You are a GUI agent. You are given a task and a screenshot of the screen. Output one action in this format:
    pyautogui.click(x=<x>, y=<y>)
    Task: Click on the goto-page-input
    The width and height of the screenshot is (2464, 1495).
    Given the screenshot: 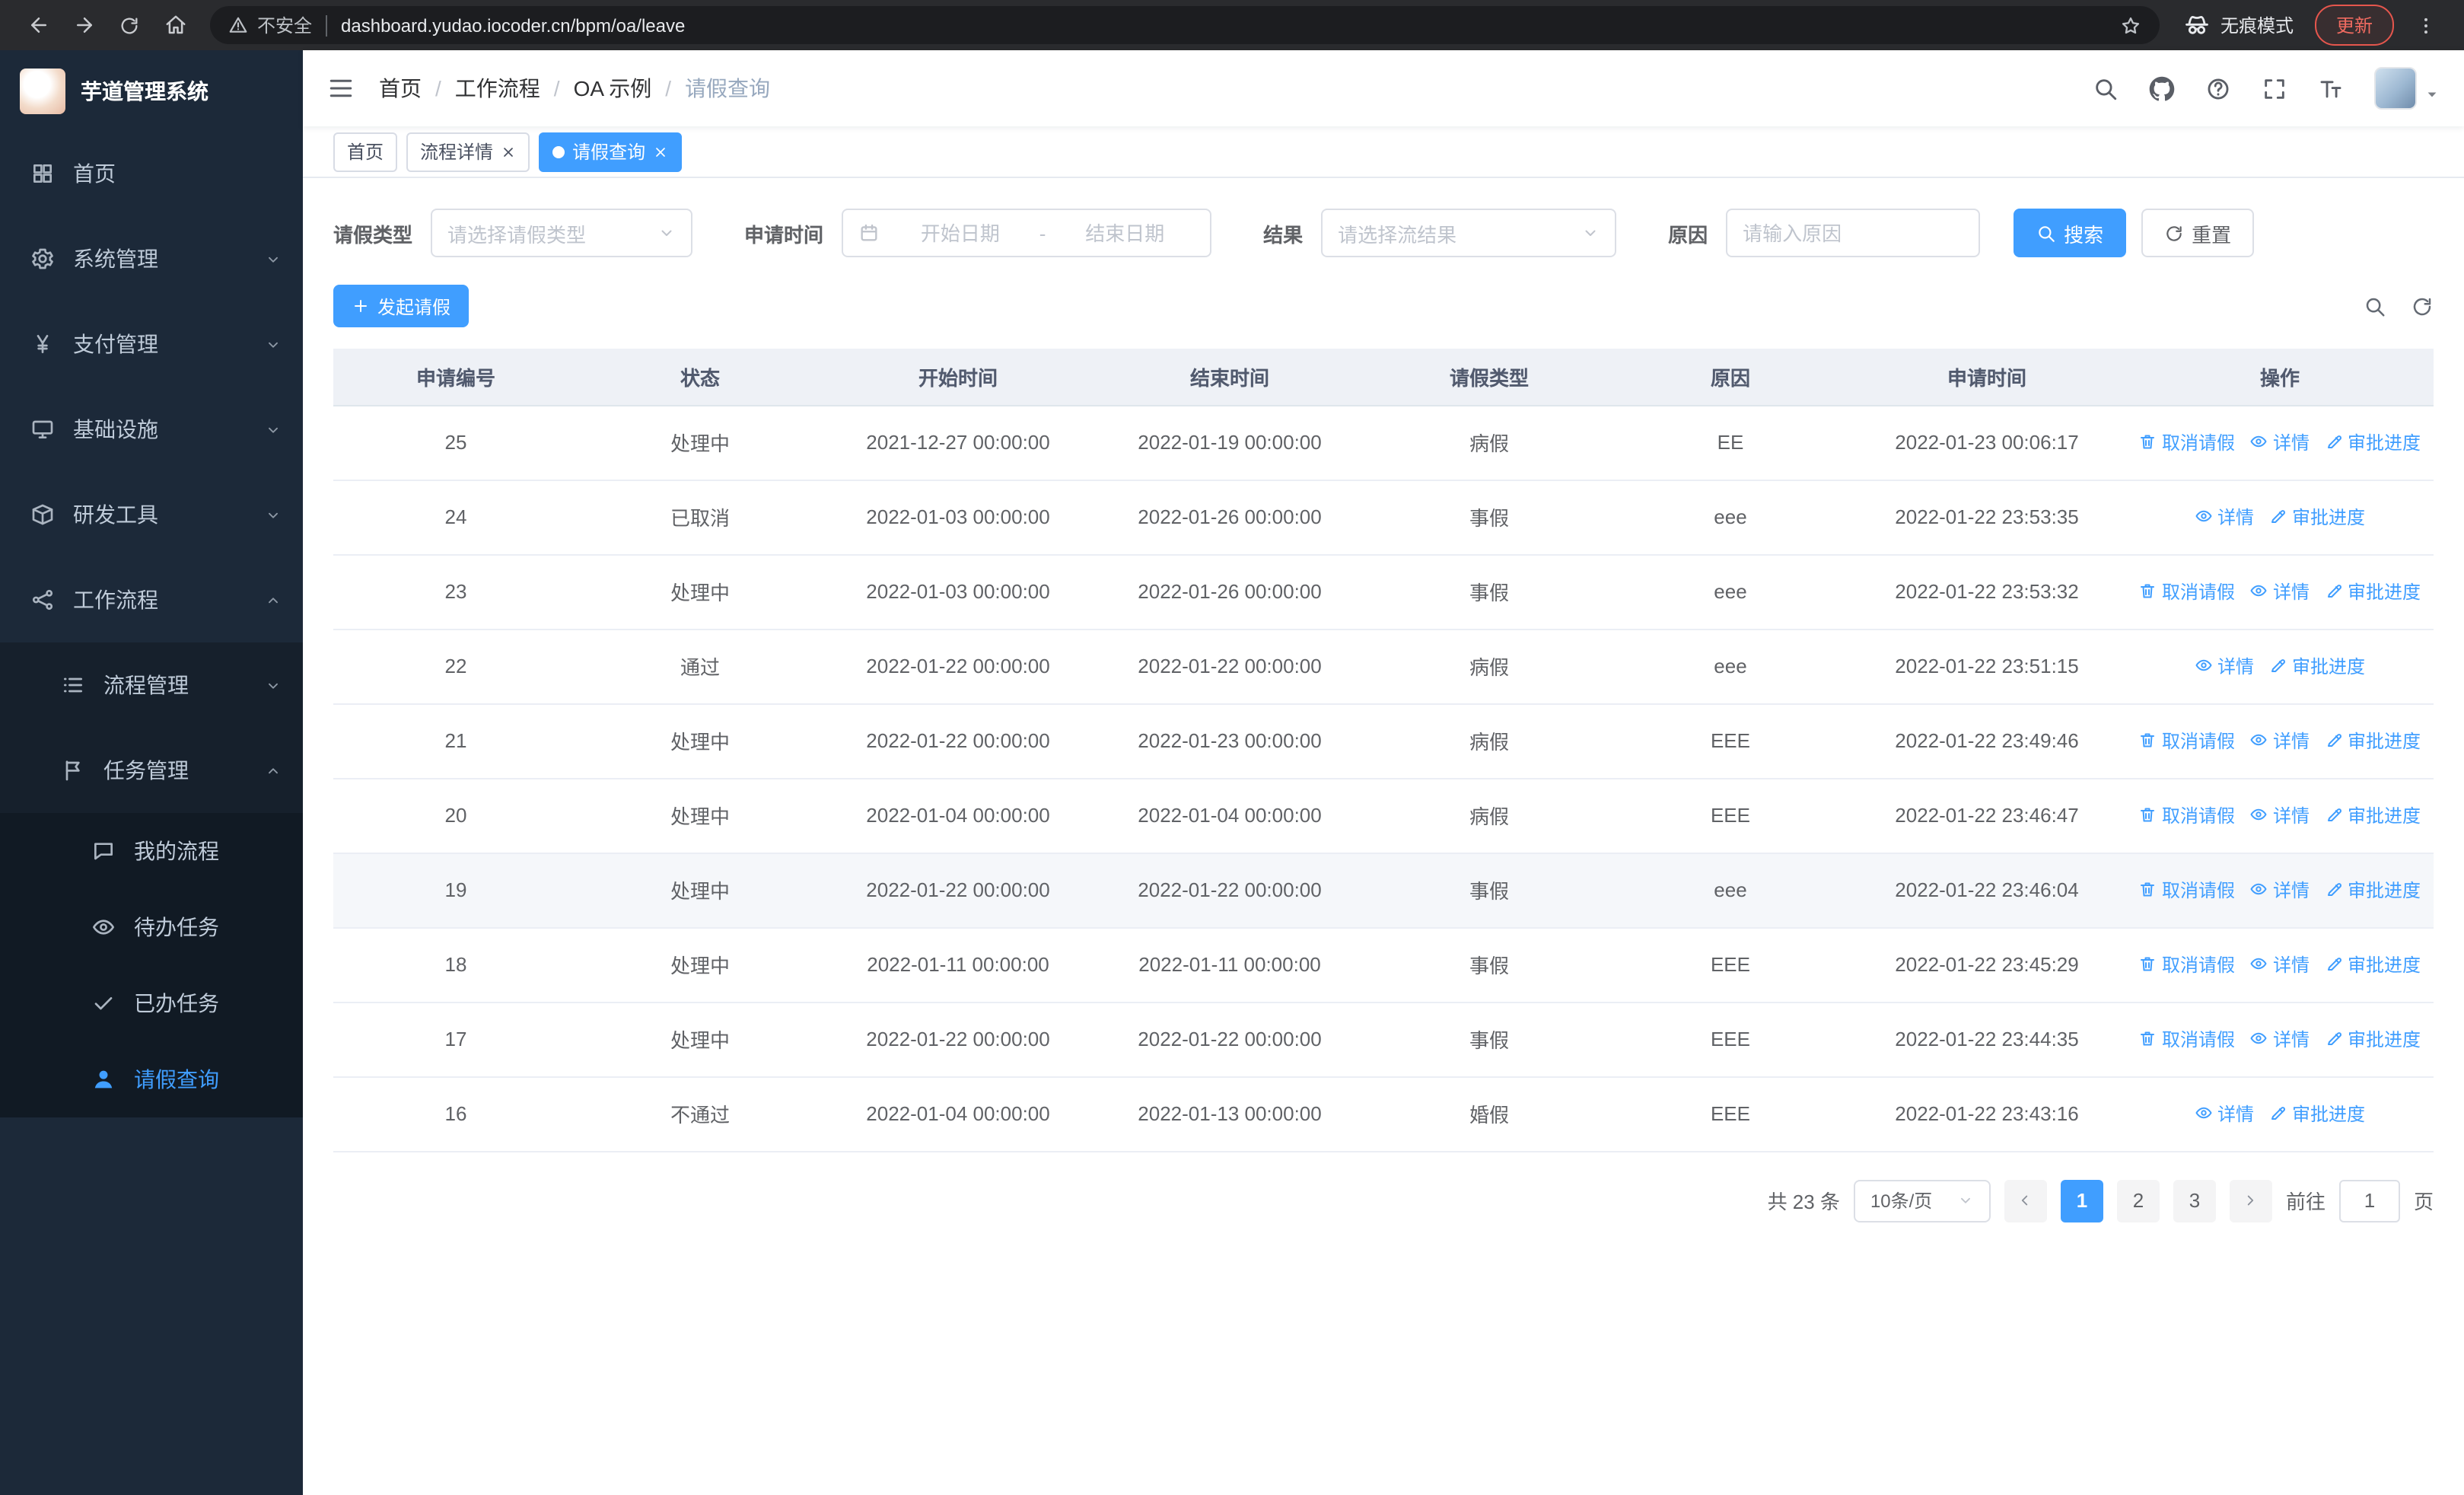 What is the action you would take?
    pyautogui.click(x=2369, y=1200)
    